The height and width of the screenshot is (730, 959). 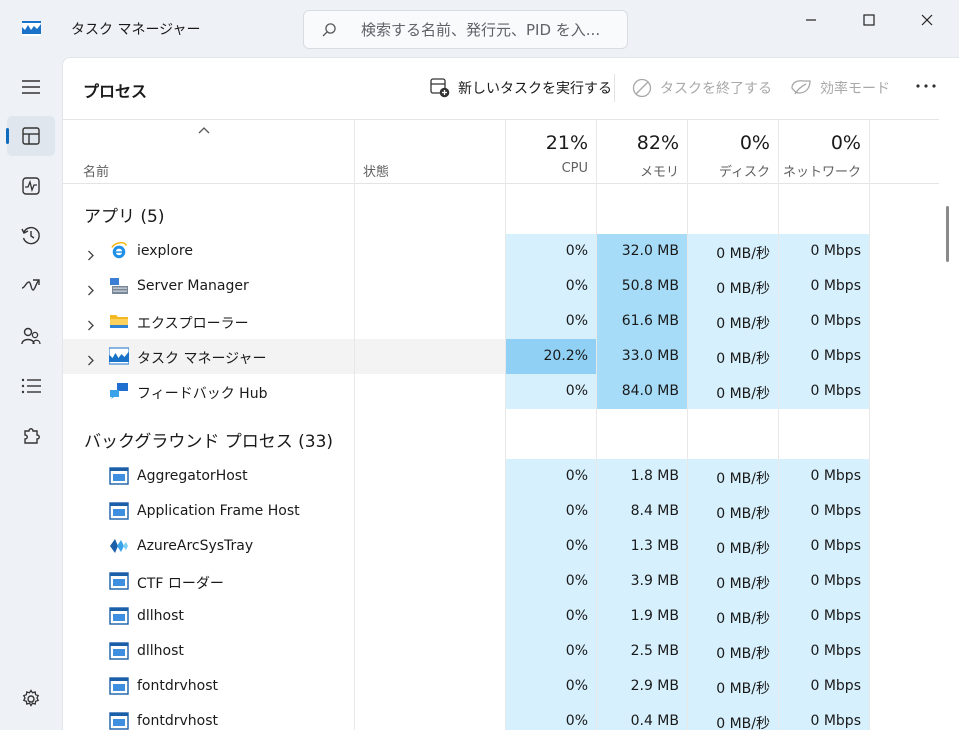 What do you see at coordinates (501, 616) in the screenshot?
I see `background-process-row: dllhost 0% 1.9 MB 0 MB/秒 0 Mbps` at bounding box center [501, 616].